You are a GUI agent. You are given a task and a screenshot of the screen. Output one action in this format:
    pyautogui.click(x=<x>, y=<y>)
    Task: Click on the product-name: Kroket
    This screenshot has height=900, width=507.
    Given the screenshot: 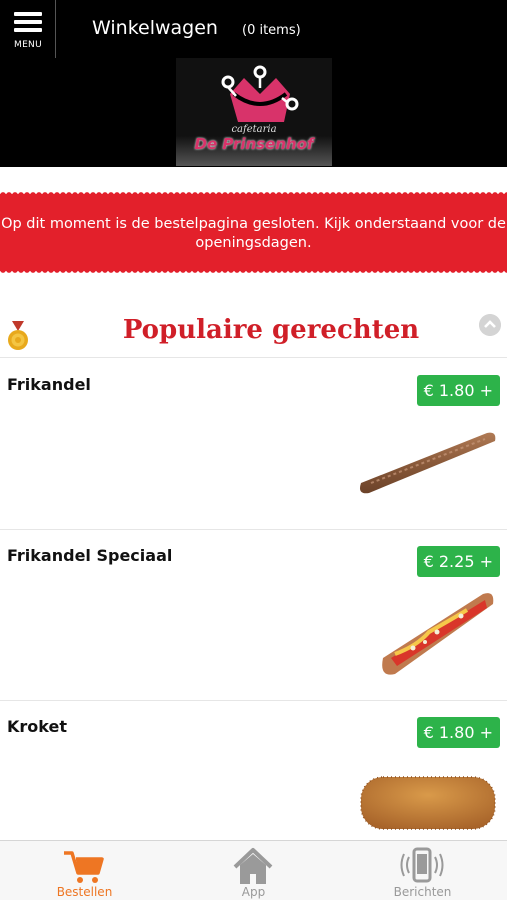 What is the action you would take?
    pyautogui.click(x=37, y=726)
    